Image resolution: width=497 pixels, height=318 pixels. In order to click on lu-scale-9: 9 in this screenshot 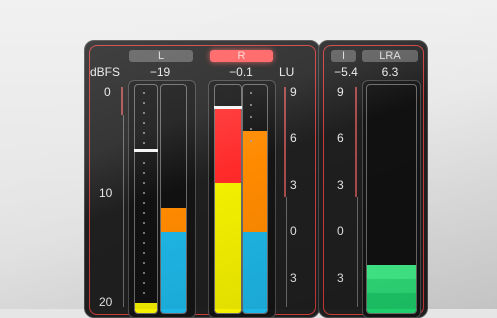, I will do `click(293, 92)`.